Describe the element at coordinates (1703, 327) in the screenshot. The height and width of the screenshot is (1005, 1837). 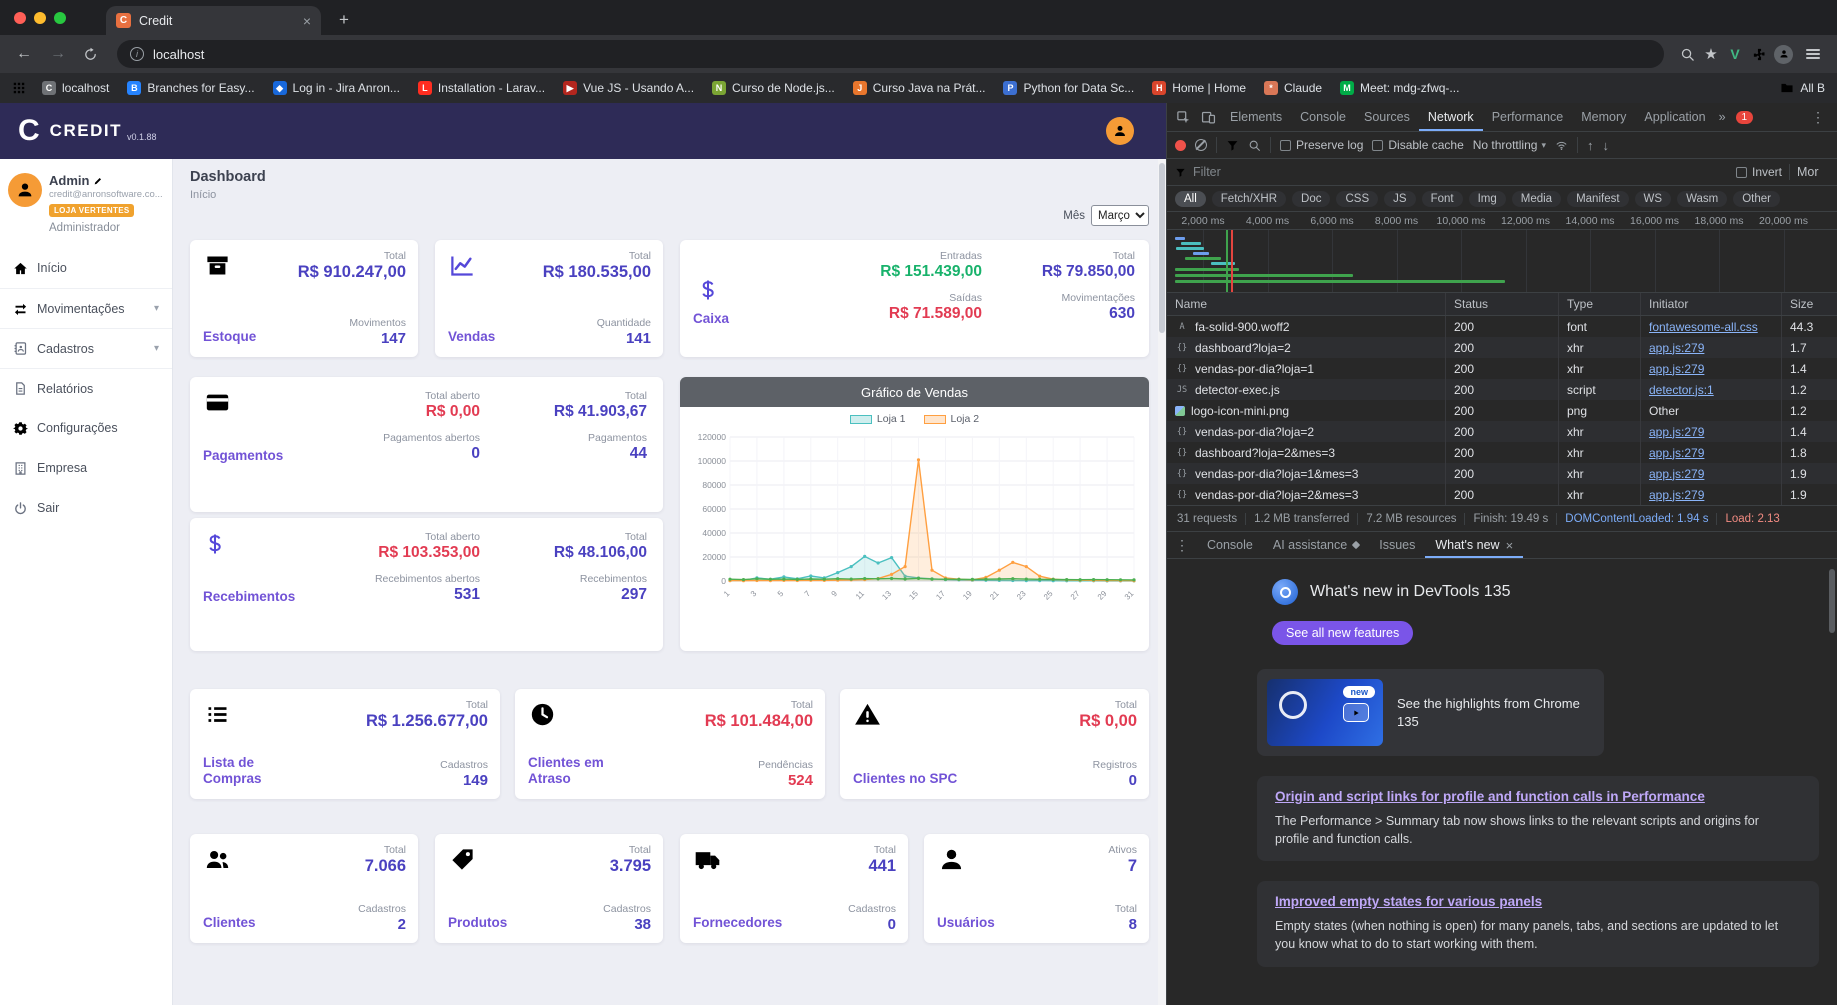
I see `initiator-link: fontawesome-all.css` at that location.